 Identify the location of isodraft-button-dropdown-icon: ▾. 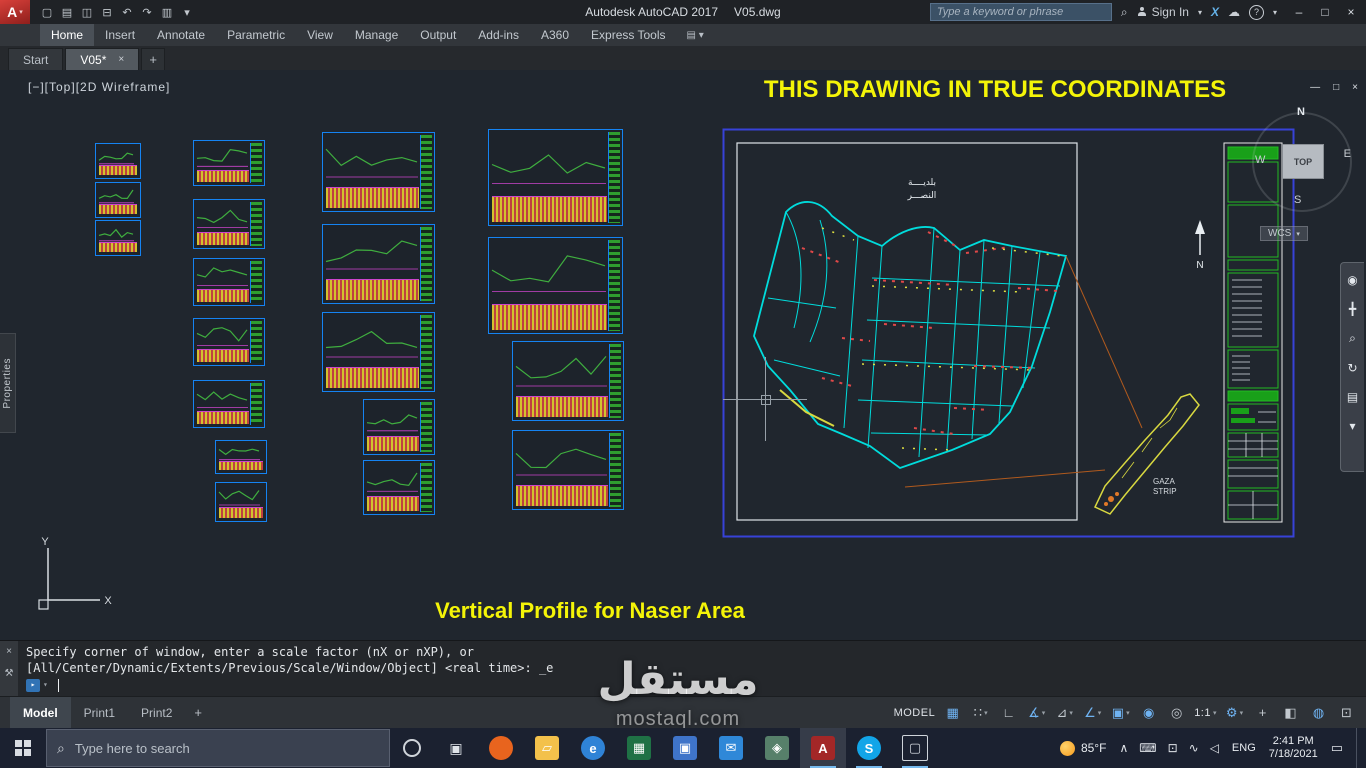
(1071, 713).